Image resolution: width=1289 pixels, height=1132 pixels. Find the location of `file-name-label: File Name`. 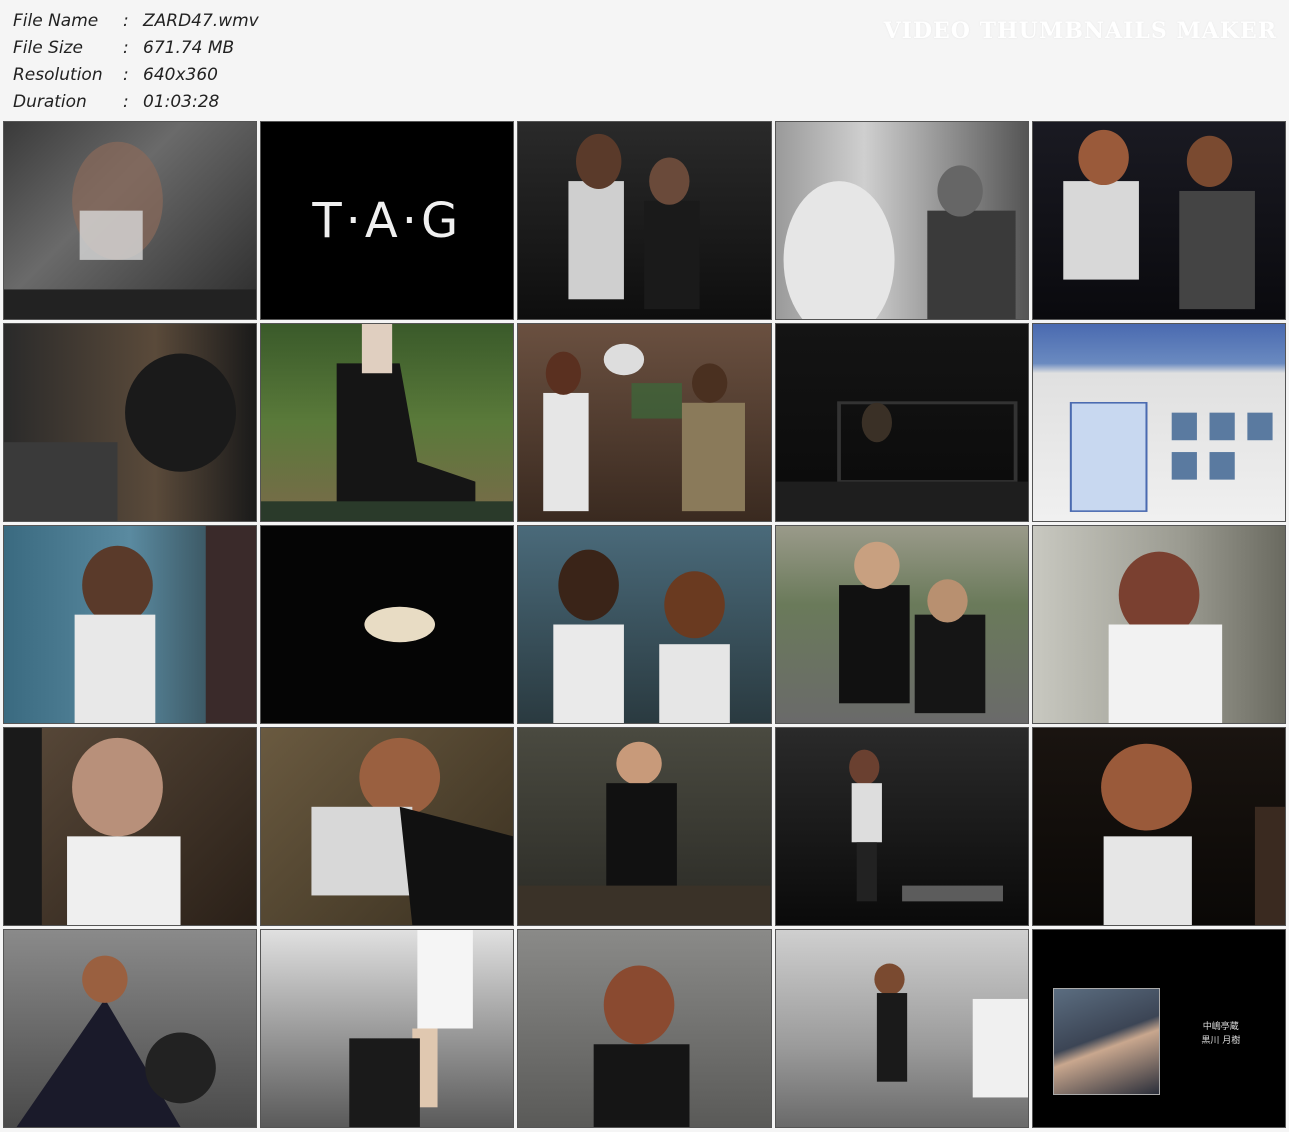

file-name-label: File Name is located at coordinates (56, 20).